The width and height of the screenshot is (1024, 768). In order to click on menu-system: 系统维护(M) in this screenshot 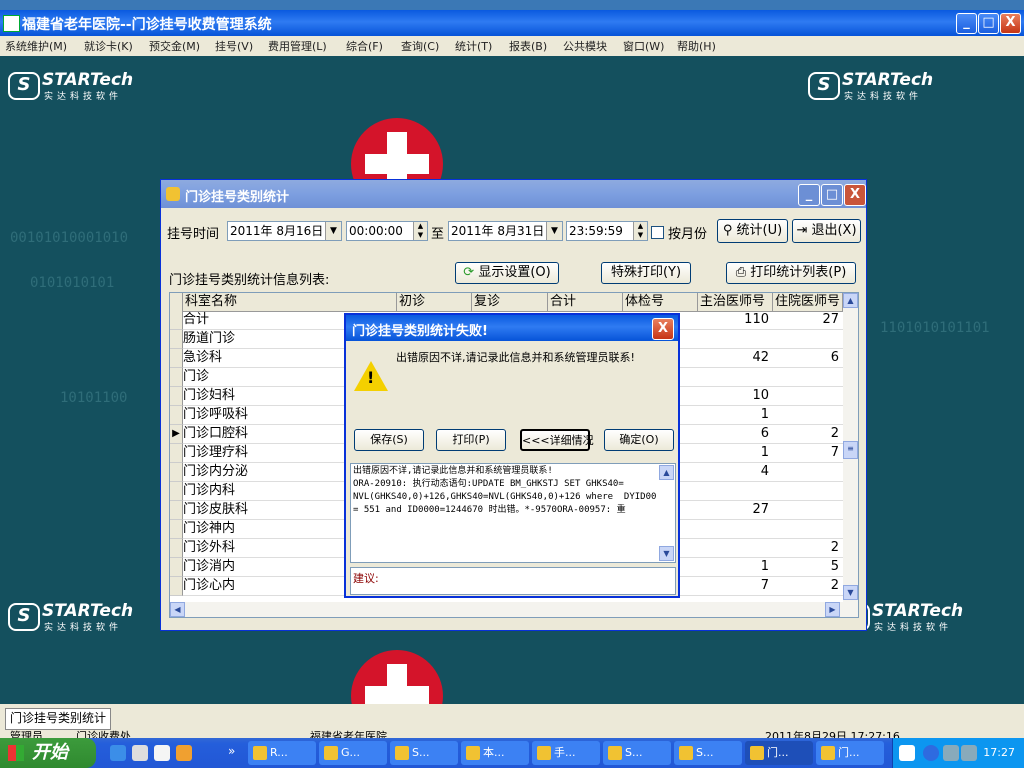, I will do `click(36, 46)`.